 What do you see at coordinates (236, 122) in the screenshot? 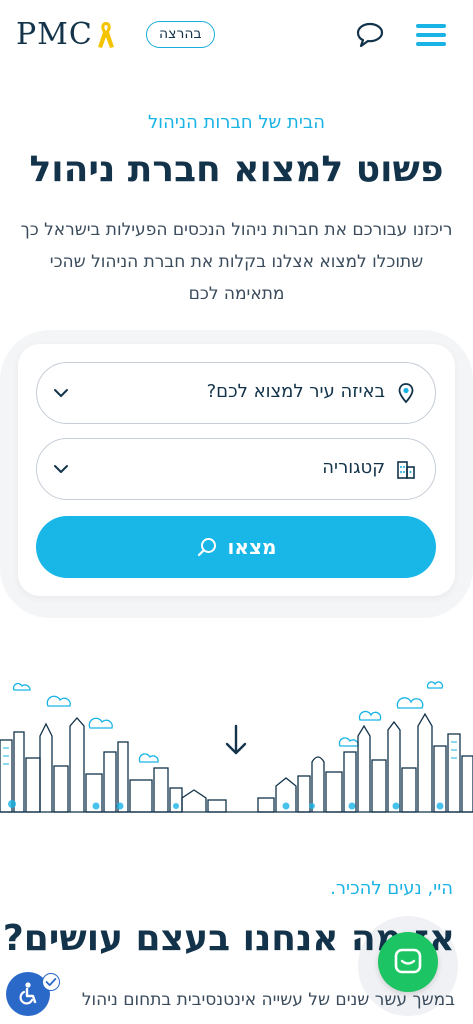
I see `hero-eyebrow: הבית של חברות הניהול` at bounding box center [236, 122].